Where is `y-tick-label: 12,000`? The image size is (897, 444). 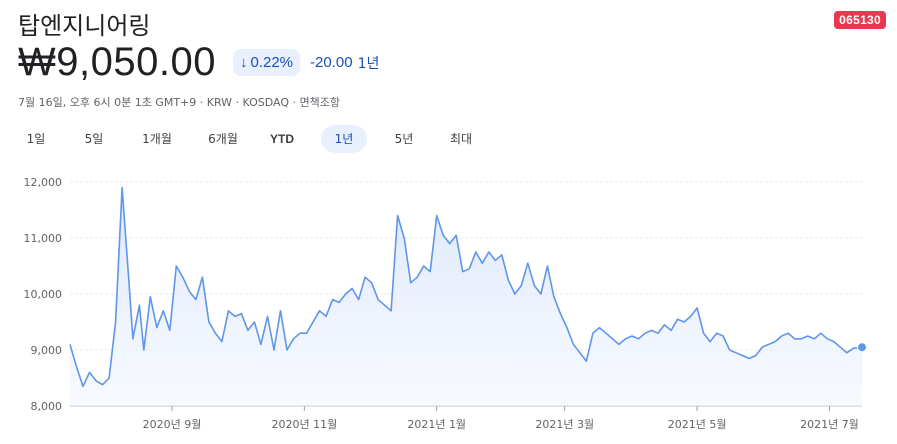
y-tick-label: 12,000 is located at coordinates (43, 182).